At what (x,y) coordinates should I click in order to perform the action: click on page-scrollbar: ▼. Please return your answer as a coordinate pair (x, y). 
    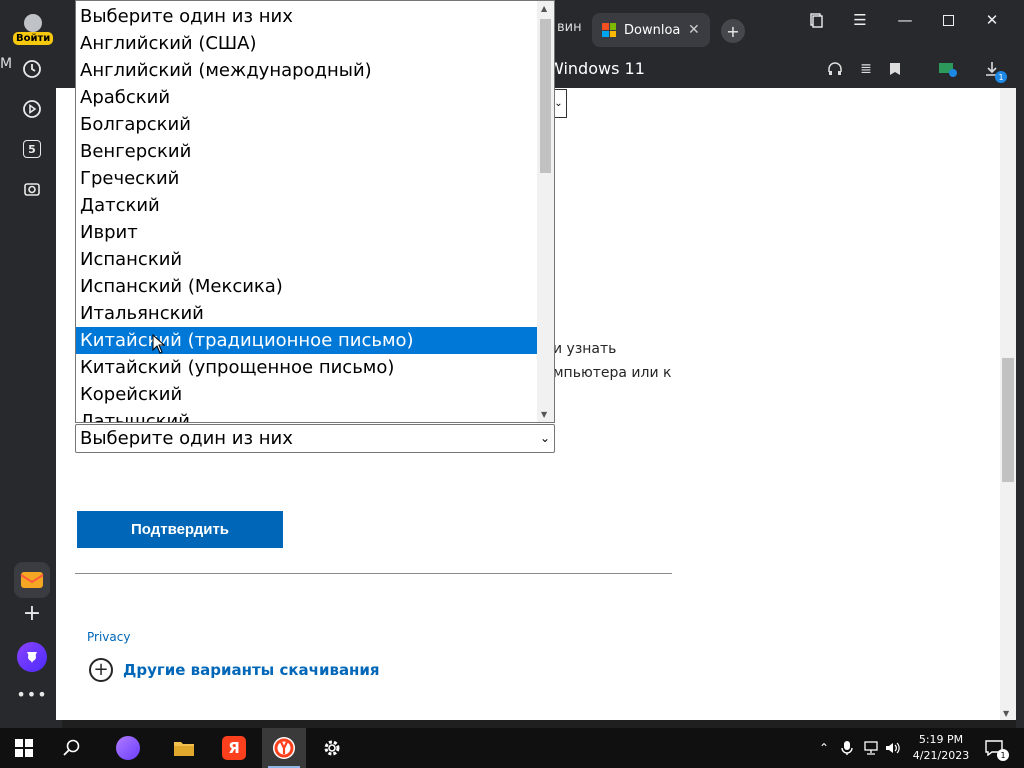
    Looking at the image, I should click on (1008, 404).